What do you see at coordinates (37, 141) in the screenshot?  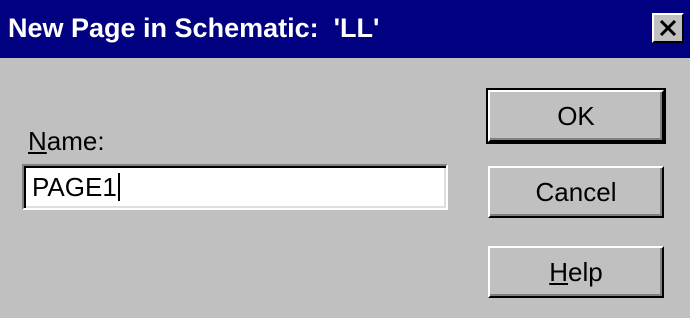 I see `name-label-accelerator: N` at bounding box center [37, 141].